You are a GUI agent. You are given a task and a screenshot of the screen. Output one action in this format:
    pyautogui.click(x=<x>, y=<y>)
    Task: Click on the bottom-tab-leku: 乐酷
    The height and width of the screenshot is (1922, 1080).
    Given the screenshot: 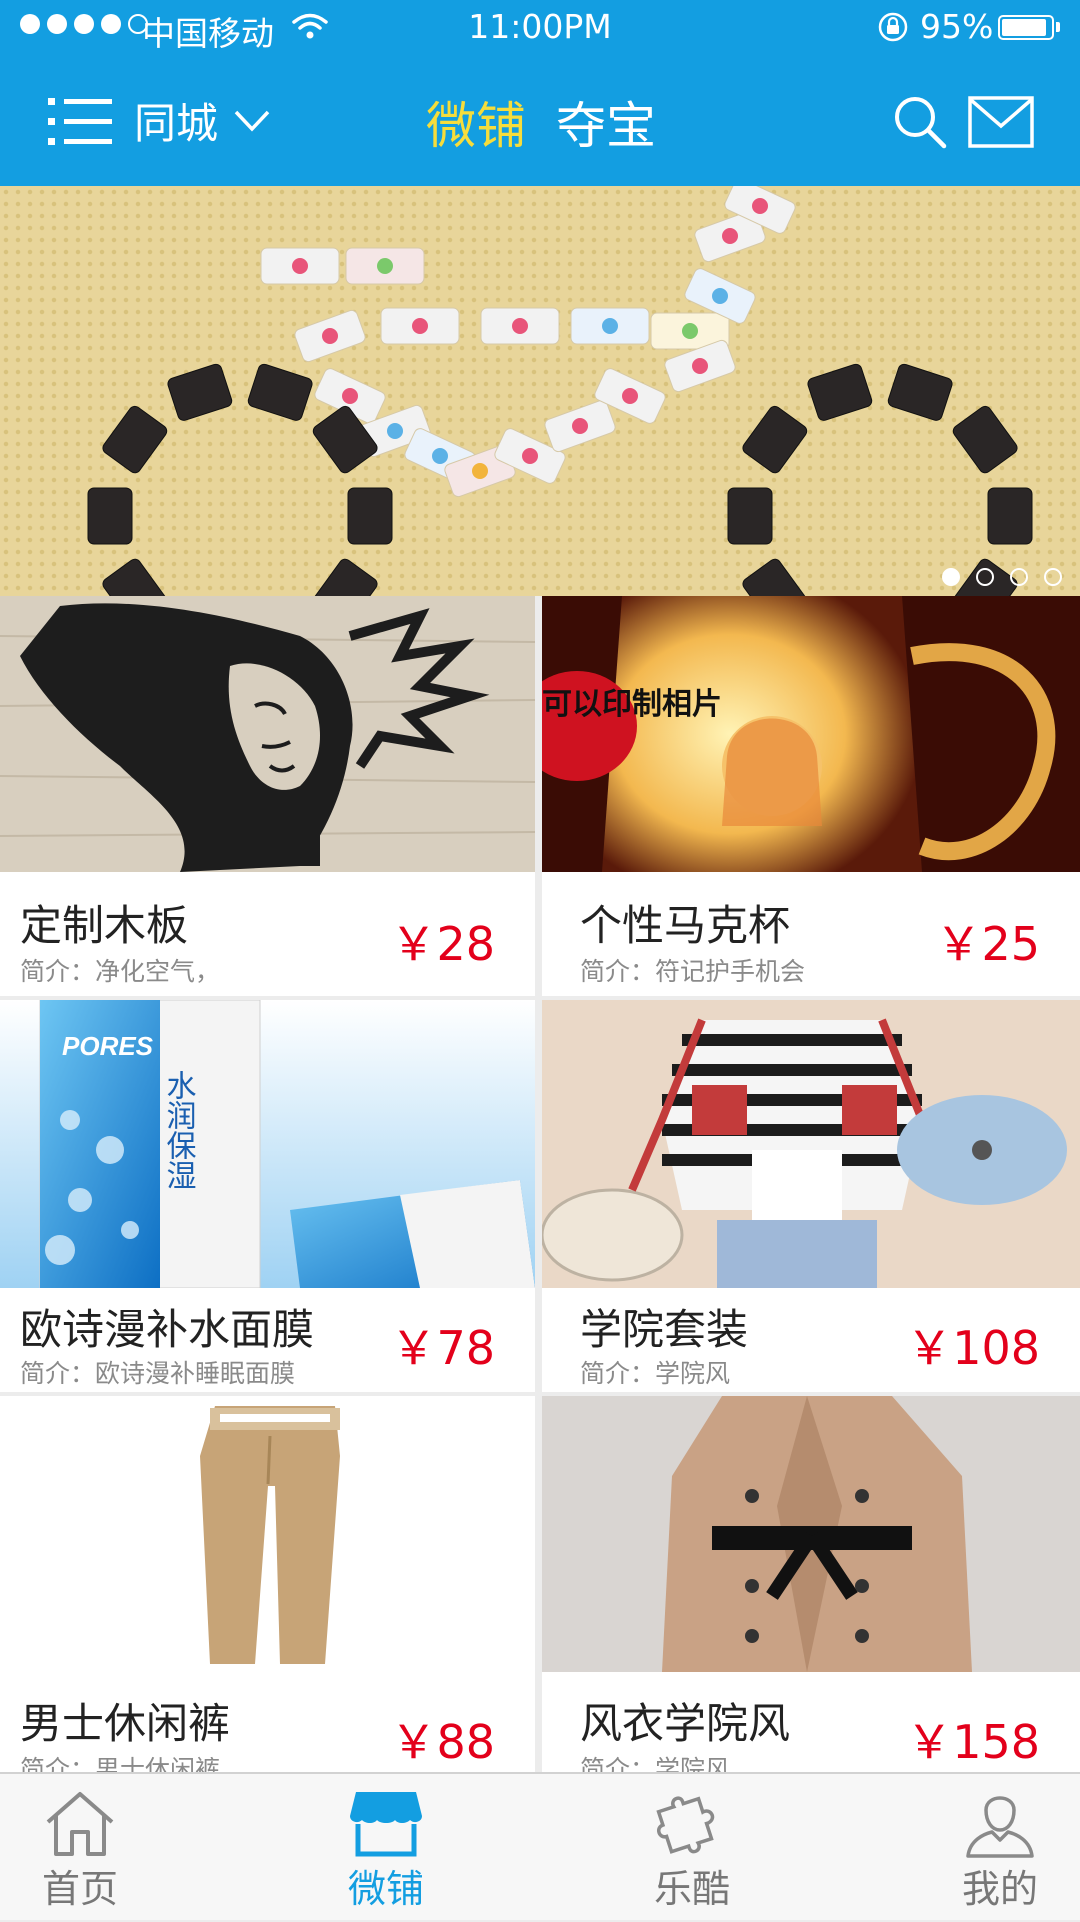 What is the action you would take?
    pyautogui.click(x=692, y=1848)
    